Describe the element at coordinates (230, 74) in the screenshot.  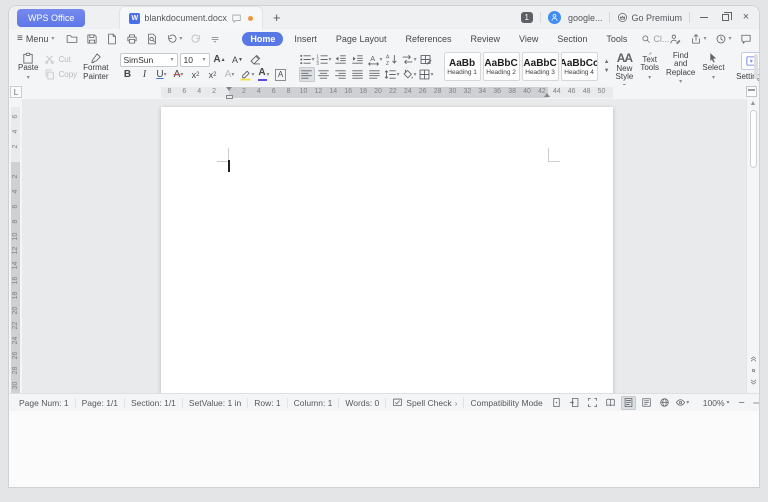
I see `text-effects-button: A ▾` at that location.